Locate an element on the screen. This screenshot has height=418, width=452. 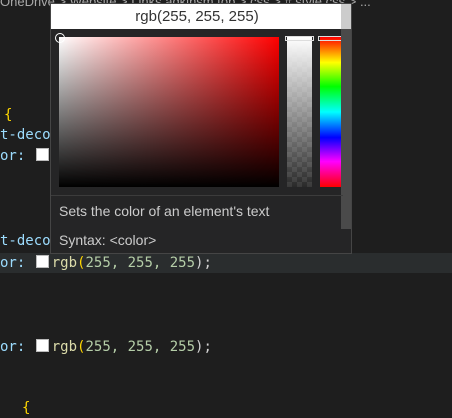
header-scrollbar is located at coordinates (346, 16).